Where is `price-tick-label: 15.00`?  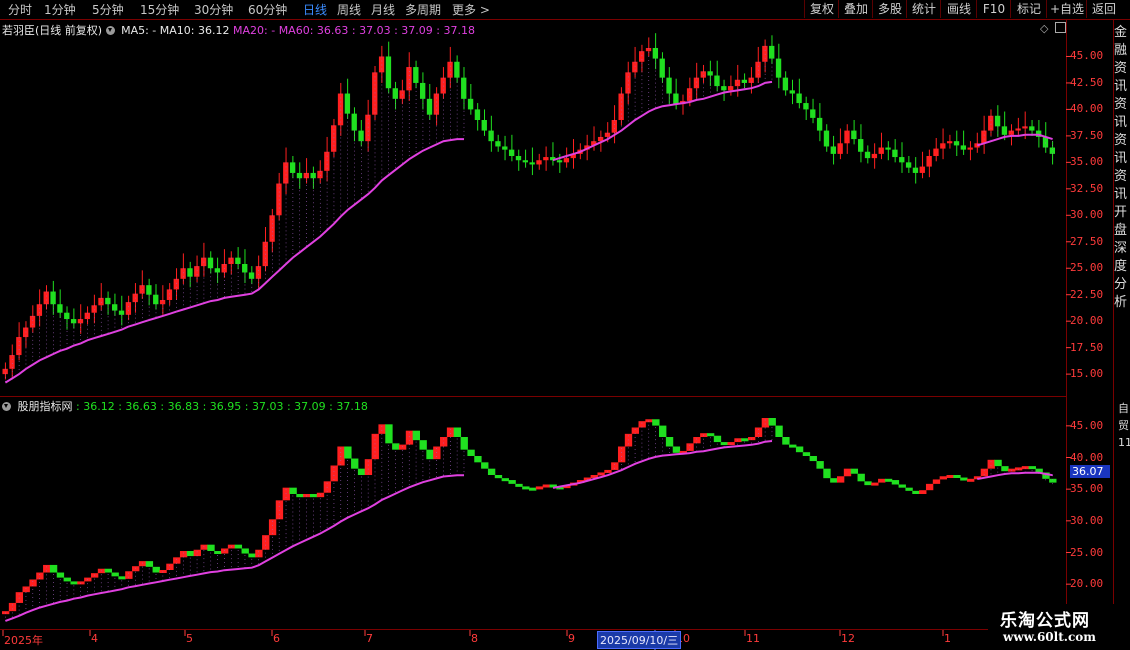 price-tick-label: 15.00 is located at coordinates (1087, 374).